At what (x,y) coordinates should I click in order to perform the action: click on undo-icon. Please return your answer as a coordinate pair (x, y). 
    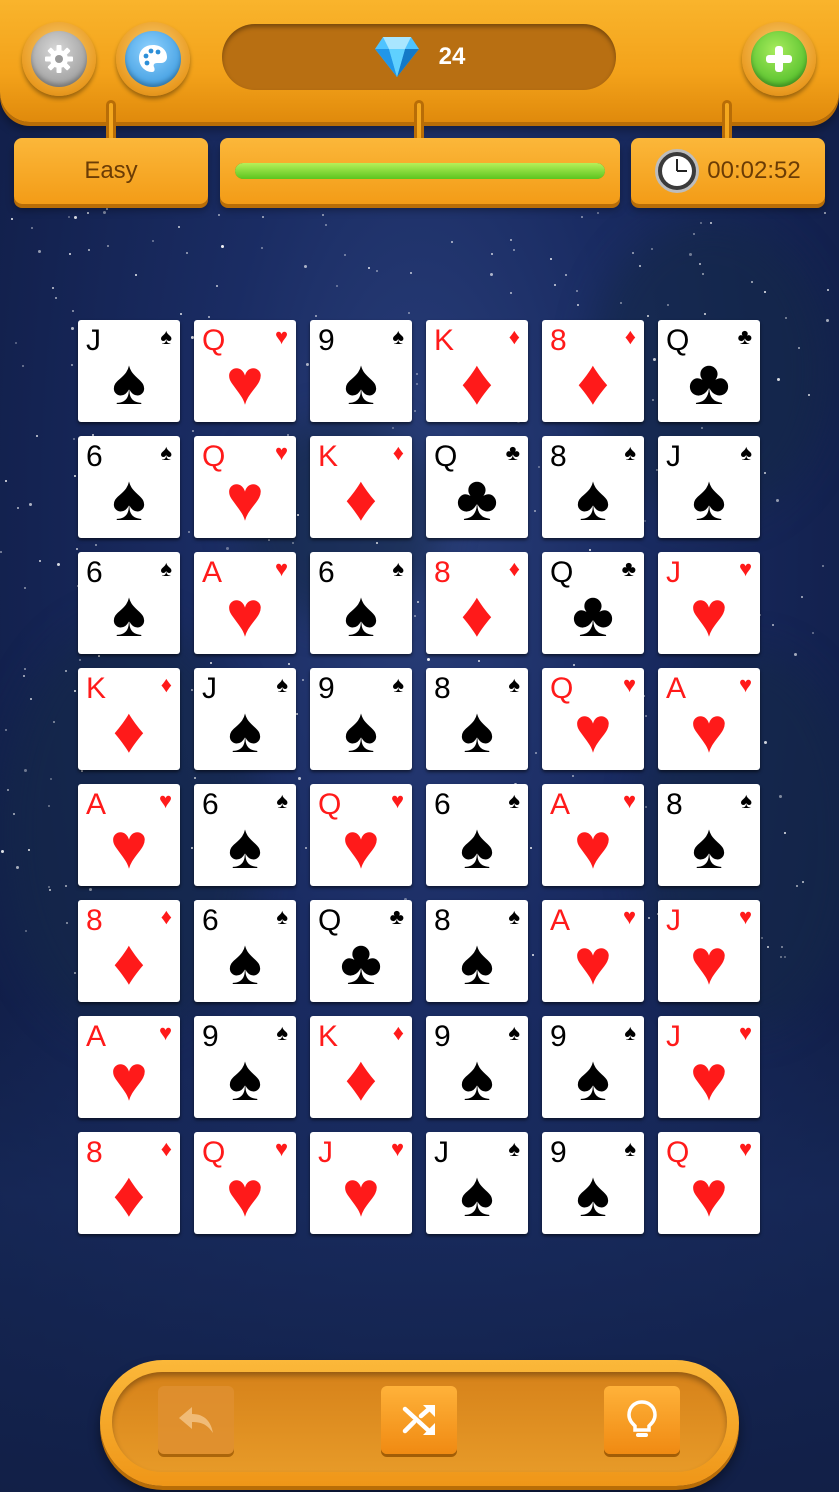
    Looking at the image, I should click on (196, 1420).